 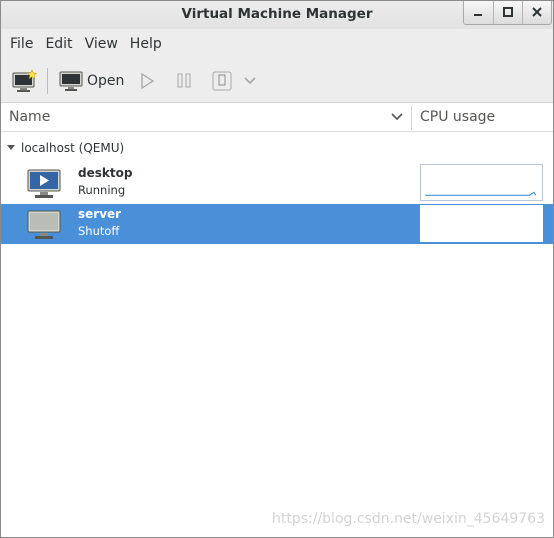 I want to click on column-header-name: Name, so click(x=29, y=117).